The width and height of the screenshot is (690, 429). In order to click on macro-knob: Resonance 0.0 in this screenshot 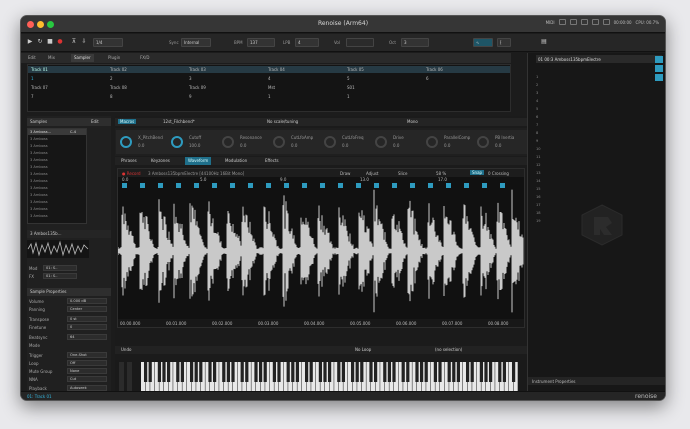, I will do `click(245, 142)`.